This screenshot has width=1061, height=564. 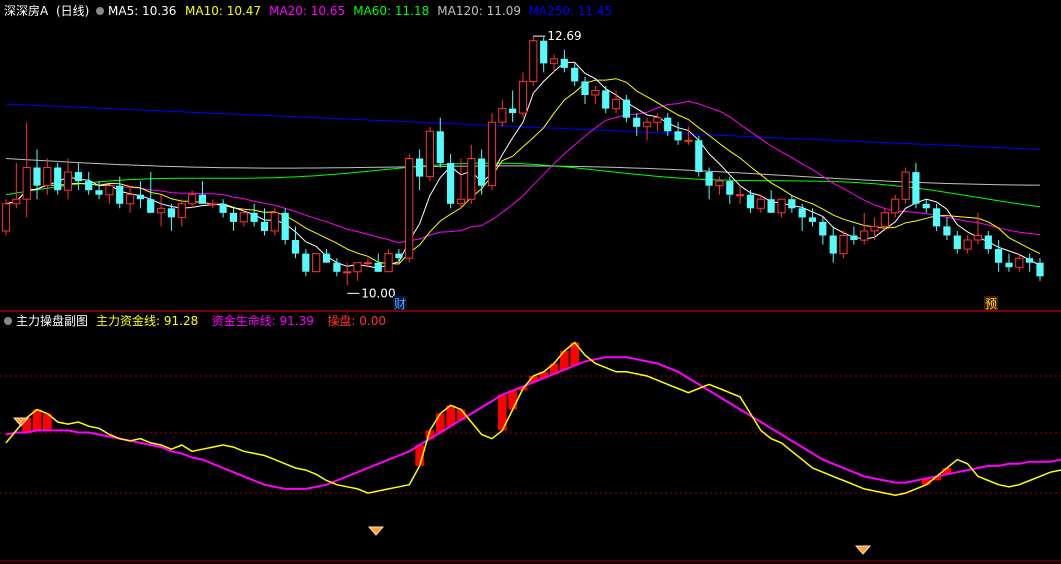 I want to click on ma-label-5: MA250: 11.45, so click(x=571, y=11).